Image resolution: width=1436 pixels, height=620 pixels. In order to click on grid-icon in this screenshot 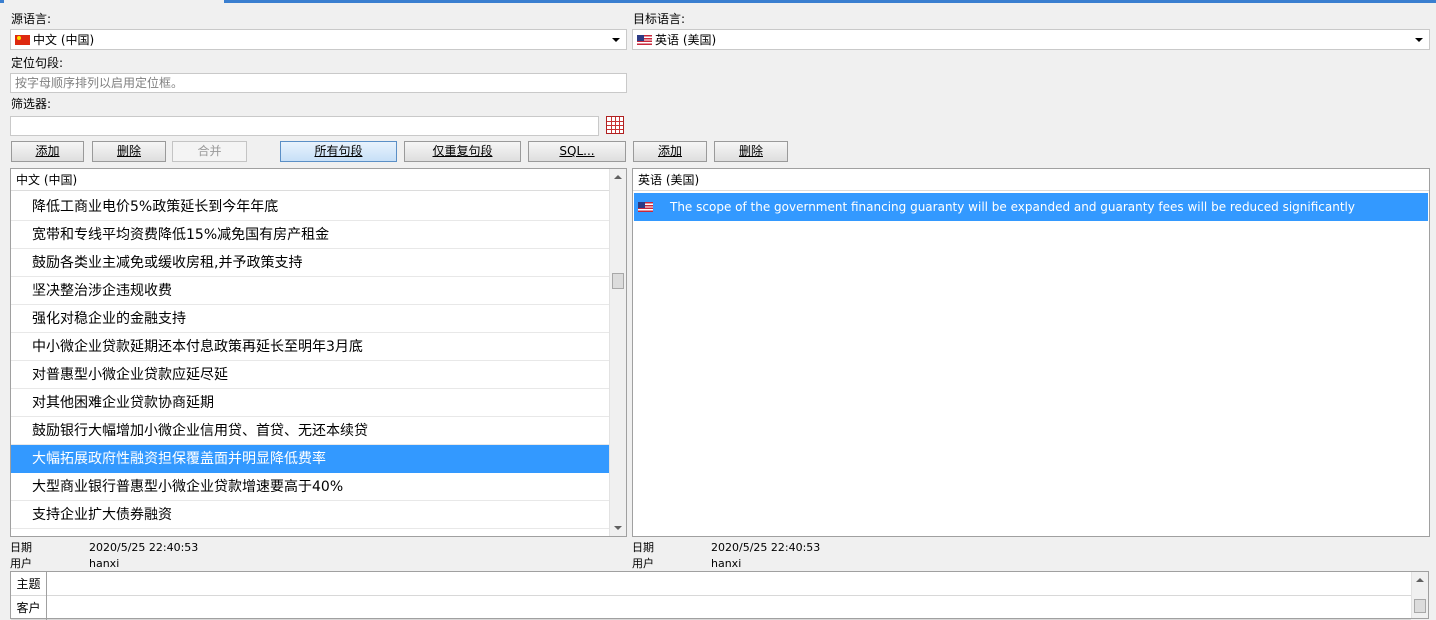, I will do `click(615, 125)`.